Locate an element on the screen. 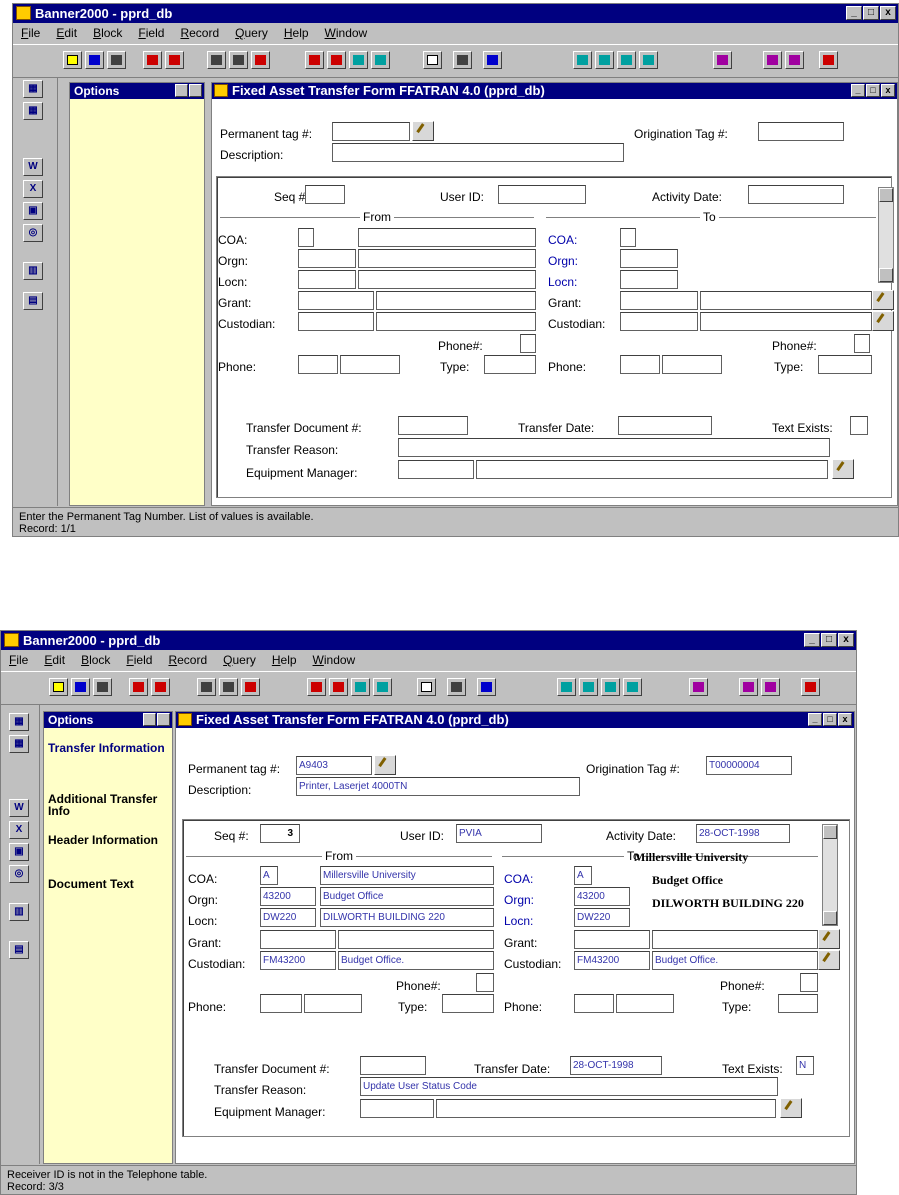 The height and width of the screenshot is (1195, 899). exit-app-icon is located at coordinates (828, 60).